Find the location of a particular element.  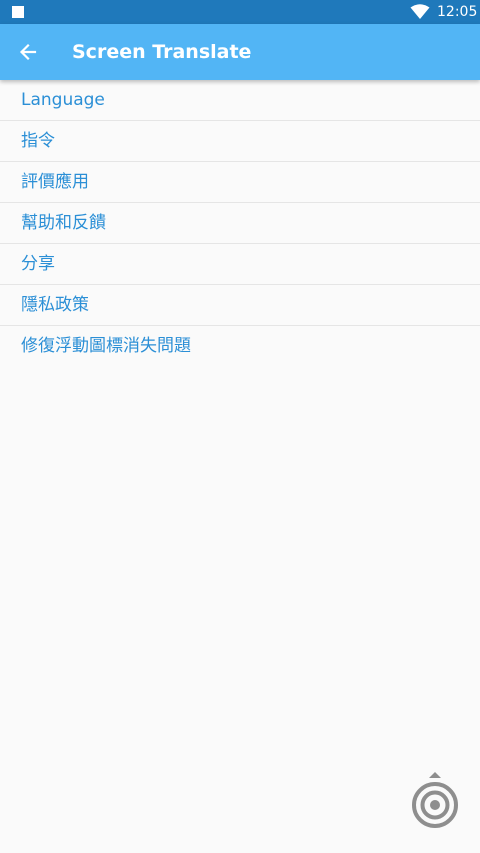

arrow-left-icon is located at coordinates (28, 52).